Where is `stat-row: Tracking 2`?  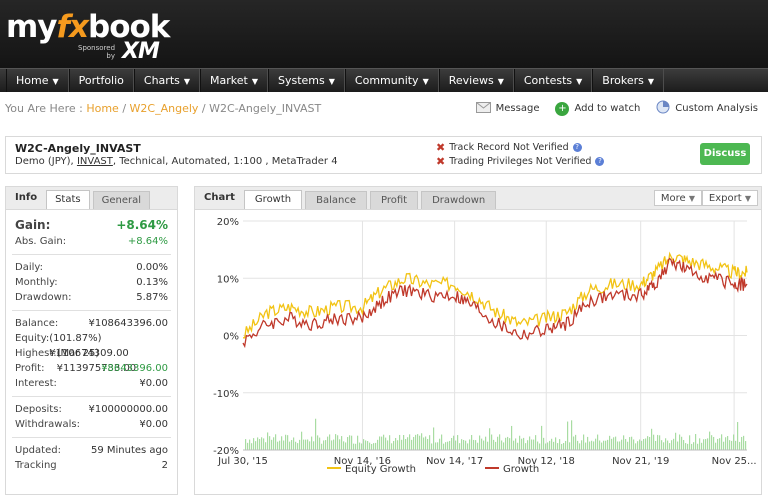
stat-row: Tracking 2 is located at coordinates (91, 465).